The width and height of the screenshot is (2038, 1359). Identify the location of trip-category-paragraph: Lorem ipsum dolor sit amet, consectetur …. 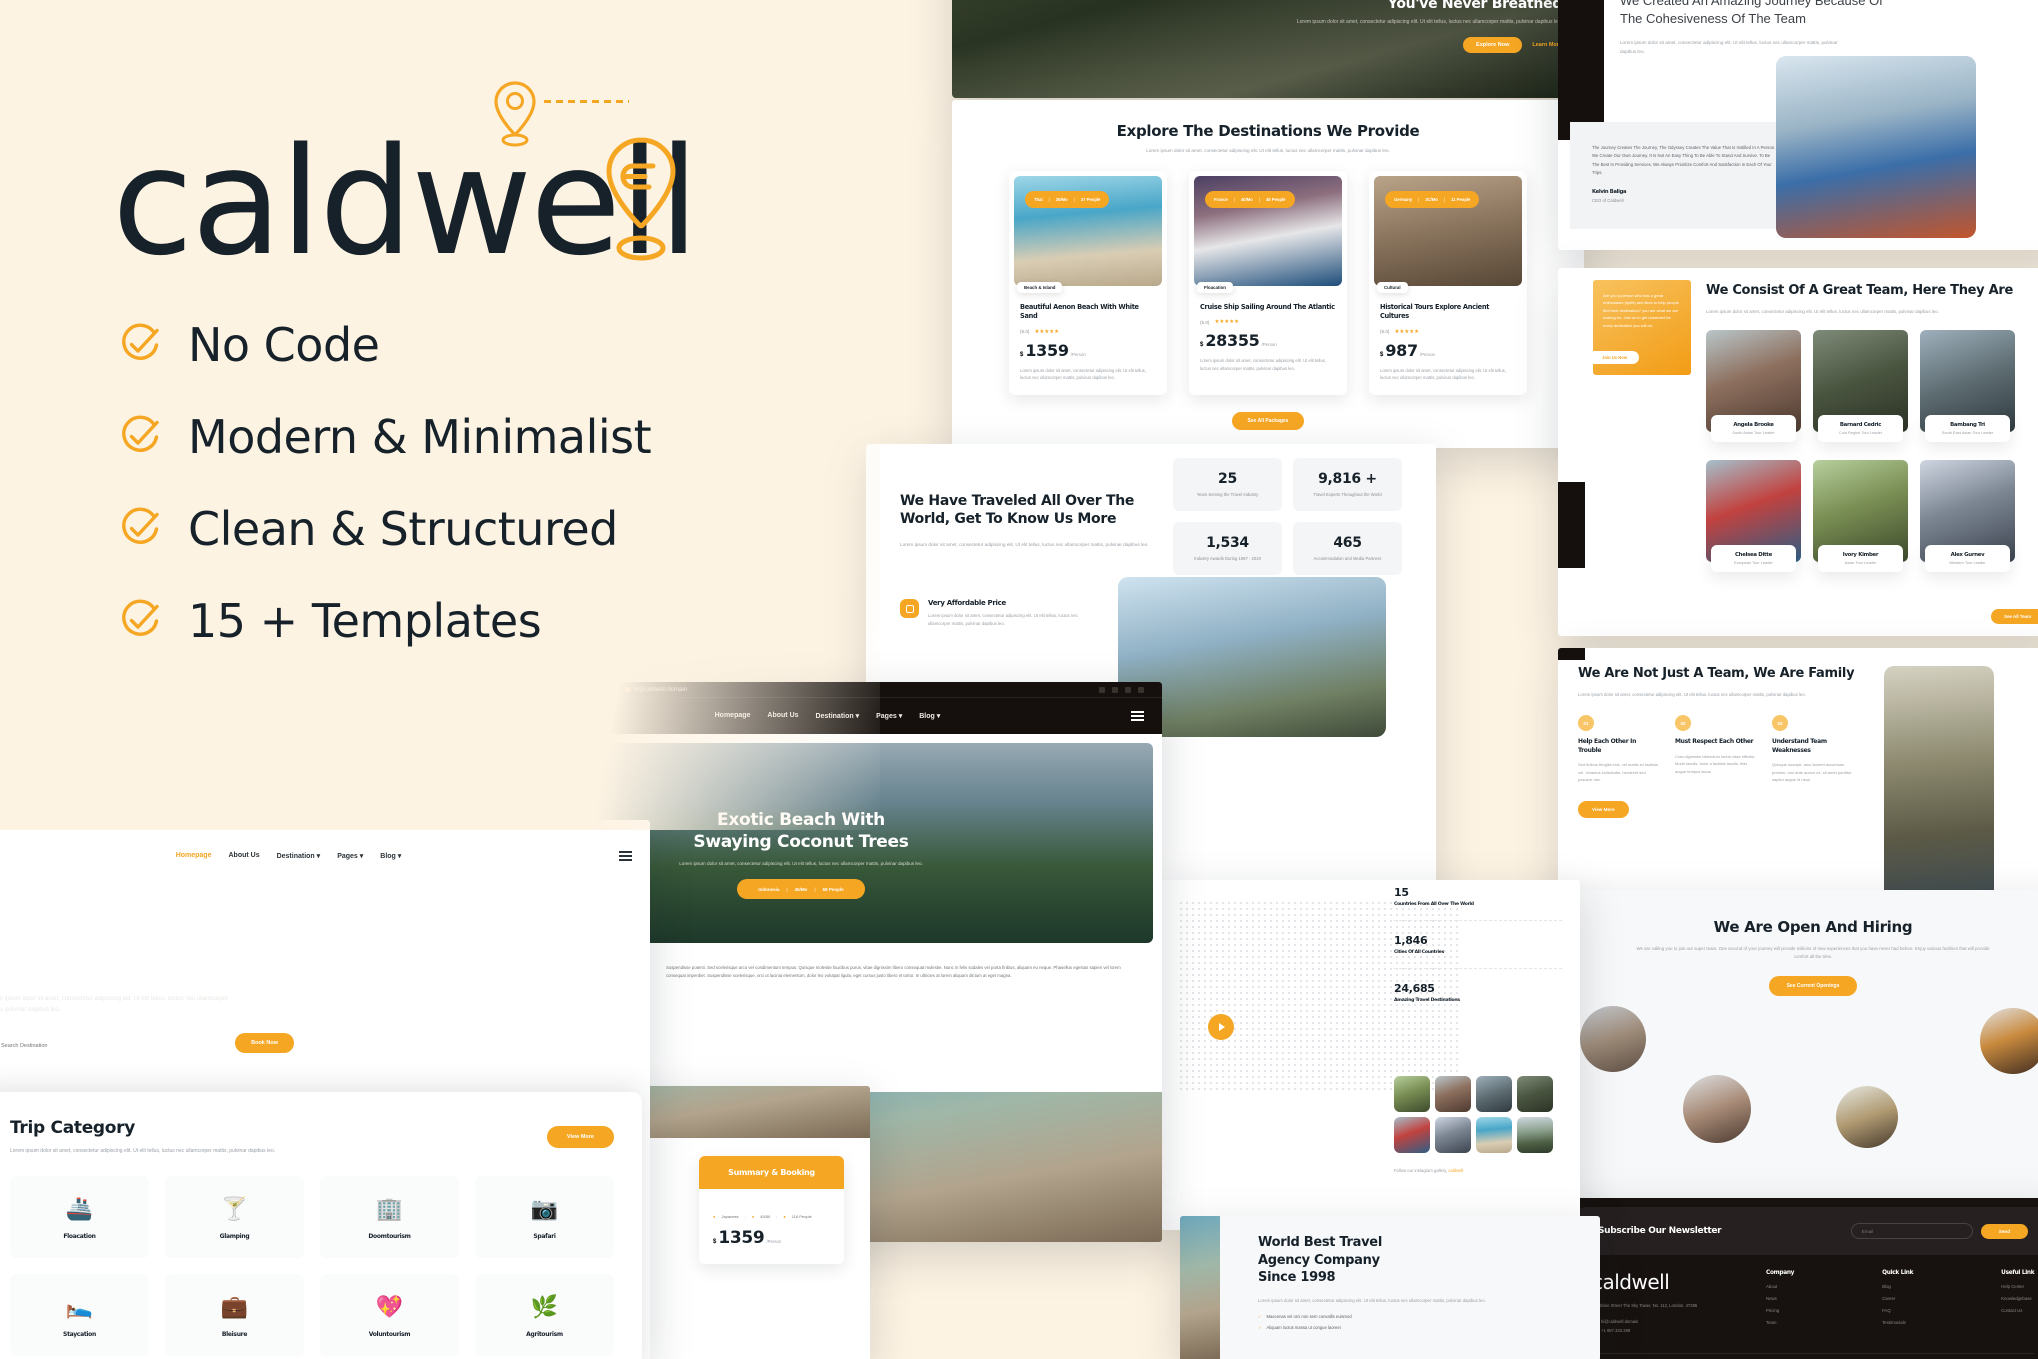
(143, 1151).